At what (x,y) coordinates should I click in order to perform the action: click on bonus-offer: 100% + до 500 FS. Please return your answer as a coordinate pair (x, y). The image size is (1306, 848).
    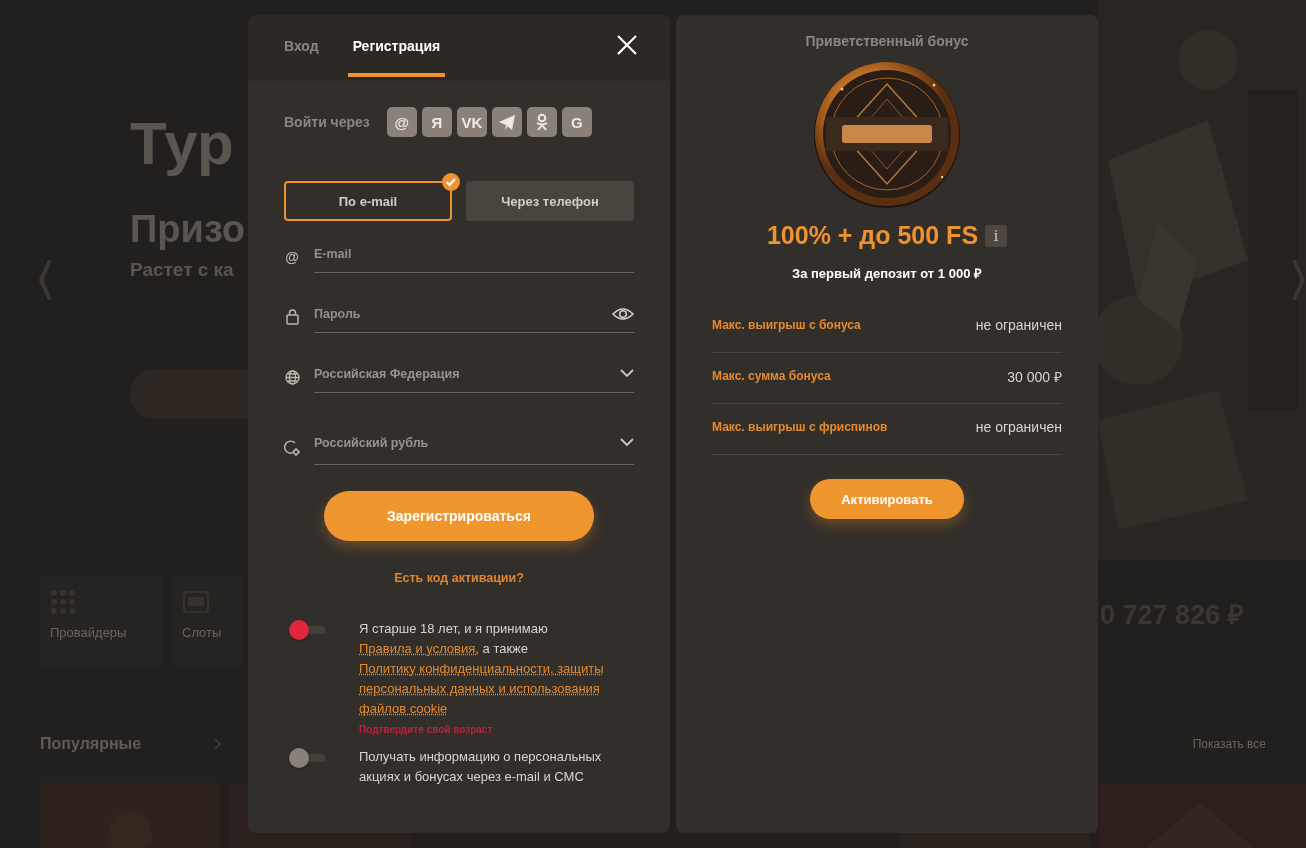
    Looking at the image, I should click on (872, 235).